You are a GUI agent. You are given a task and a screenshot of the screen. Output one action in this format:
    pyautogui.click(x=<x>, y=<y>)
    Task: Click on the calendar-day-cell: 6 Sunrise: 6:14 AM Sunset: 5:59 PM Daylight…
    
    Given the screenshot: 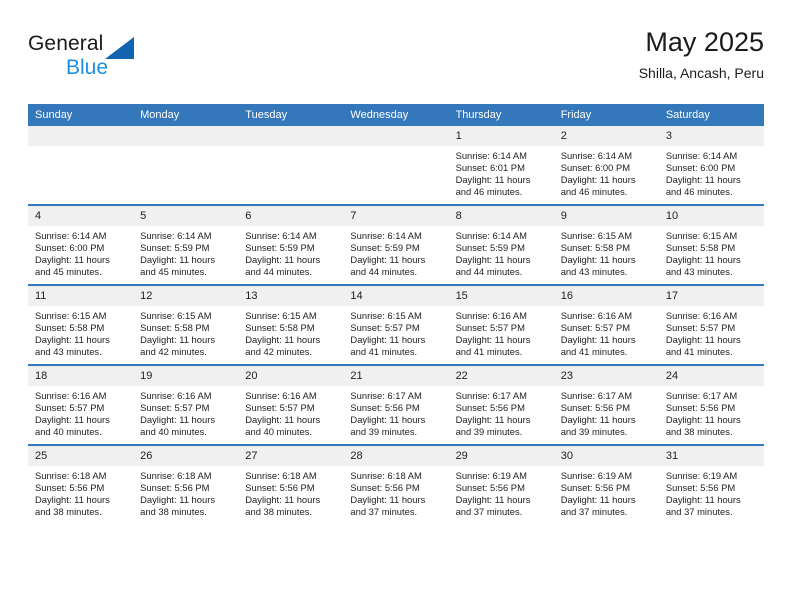 What is the action you would take?
    pyautogui.click(x=291, y=244)
    